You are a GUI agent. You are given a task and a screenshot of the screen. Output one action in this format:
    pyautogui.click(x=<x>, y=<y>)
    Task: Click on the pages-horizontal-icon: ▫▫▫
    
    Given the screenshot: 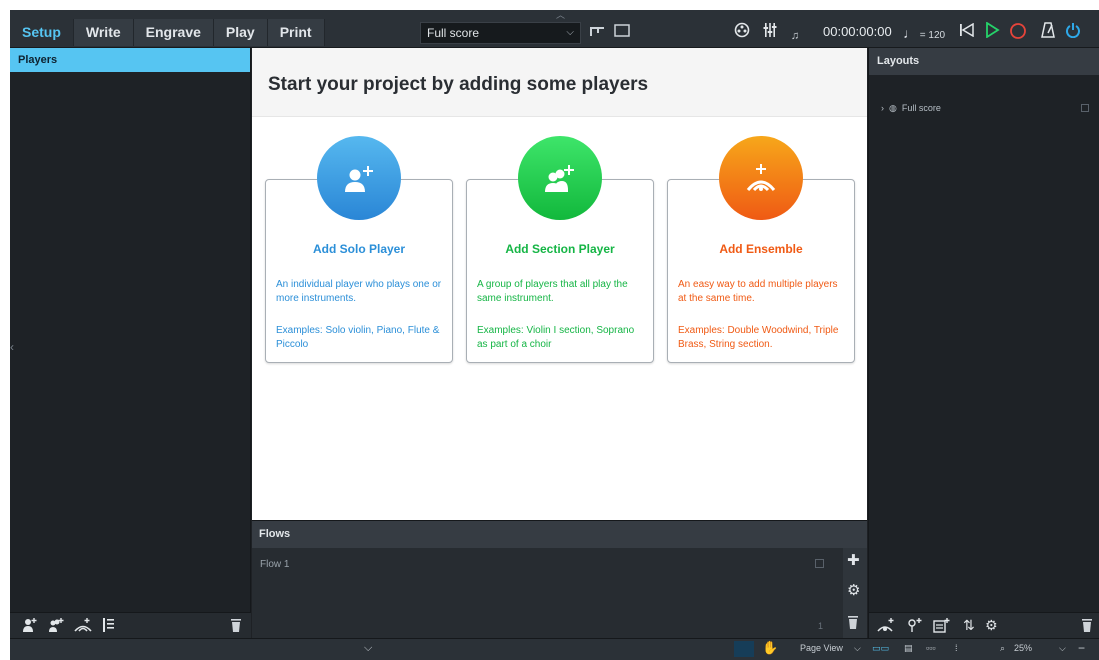 What is the action you would take?
    pyautogui.click(x=931, y=648)
    